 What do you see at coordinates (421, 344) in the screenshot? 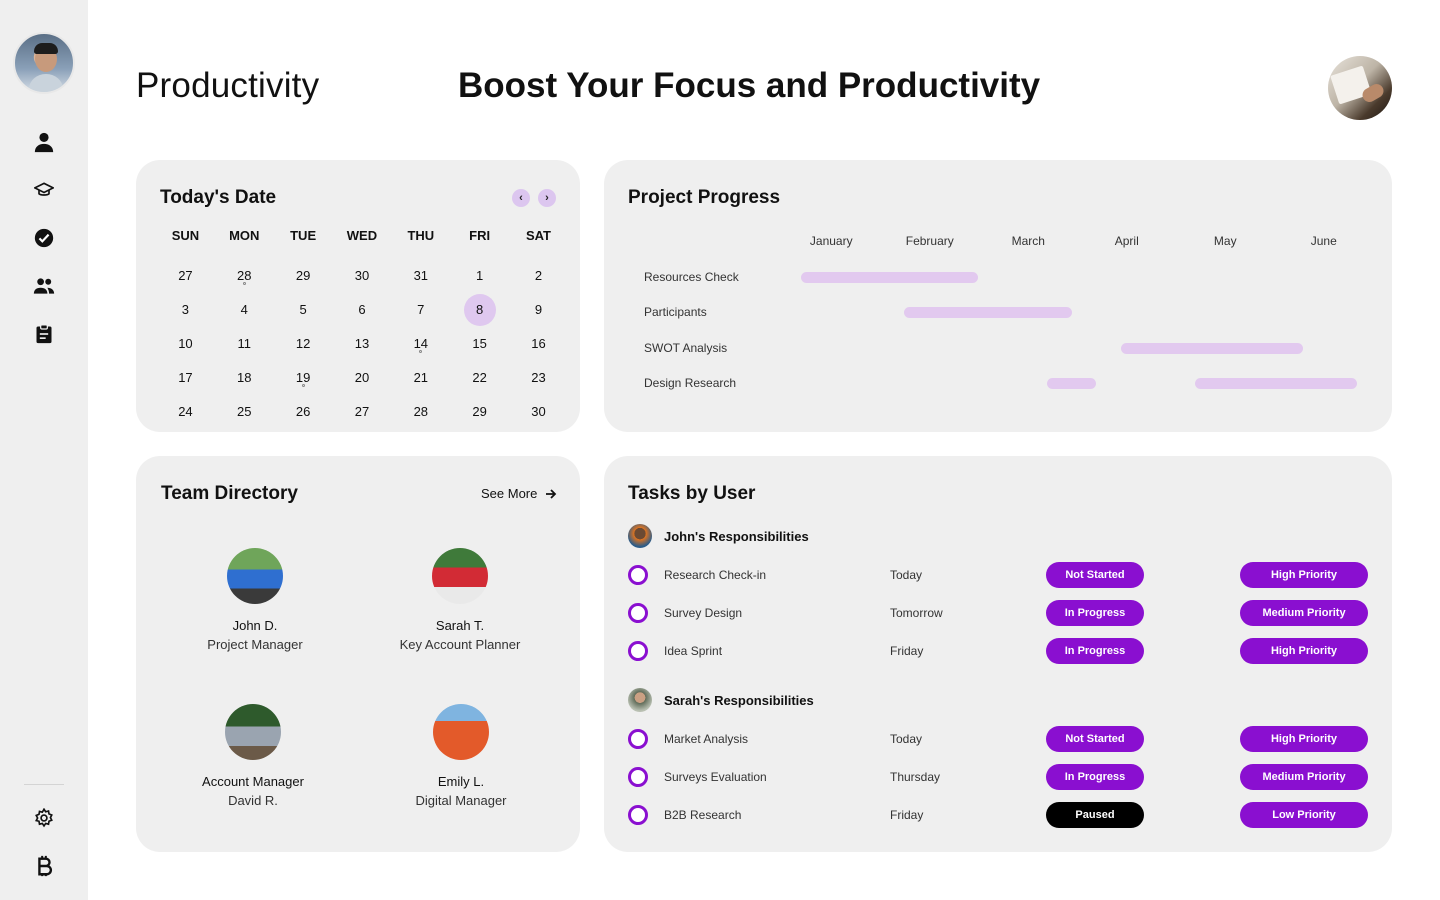
I see `calendar-day: 14` at bounding box center [421, 344].